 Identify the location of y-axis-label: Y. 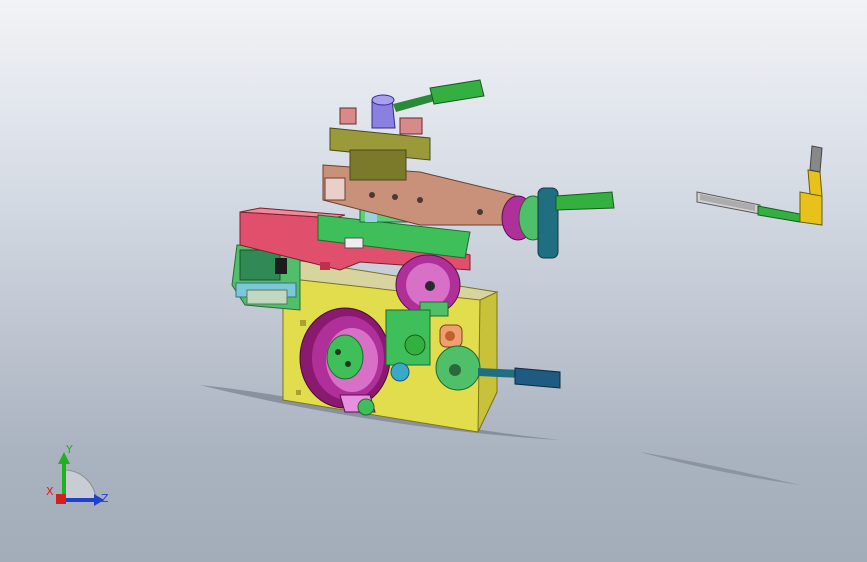
(69, 449).